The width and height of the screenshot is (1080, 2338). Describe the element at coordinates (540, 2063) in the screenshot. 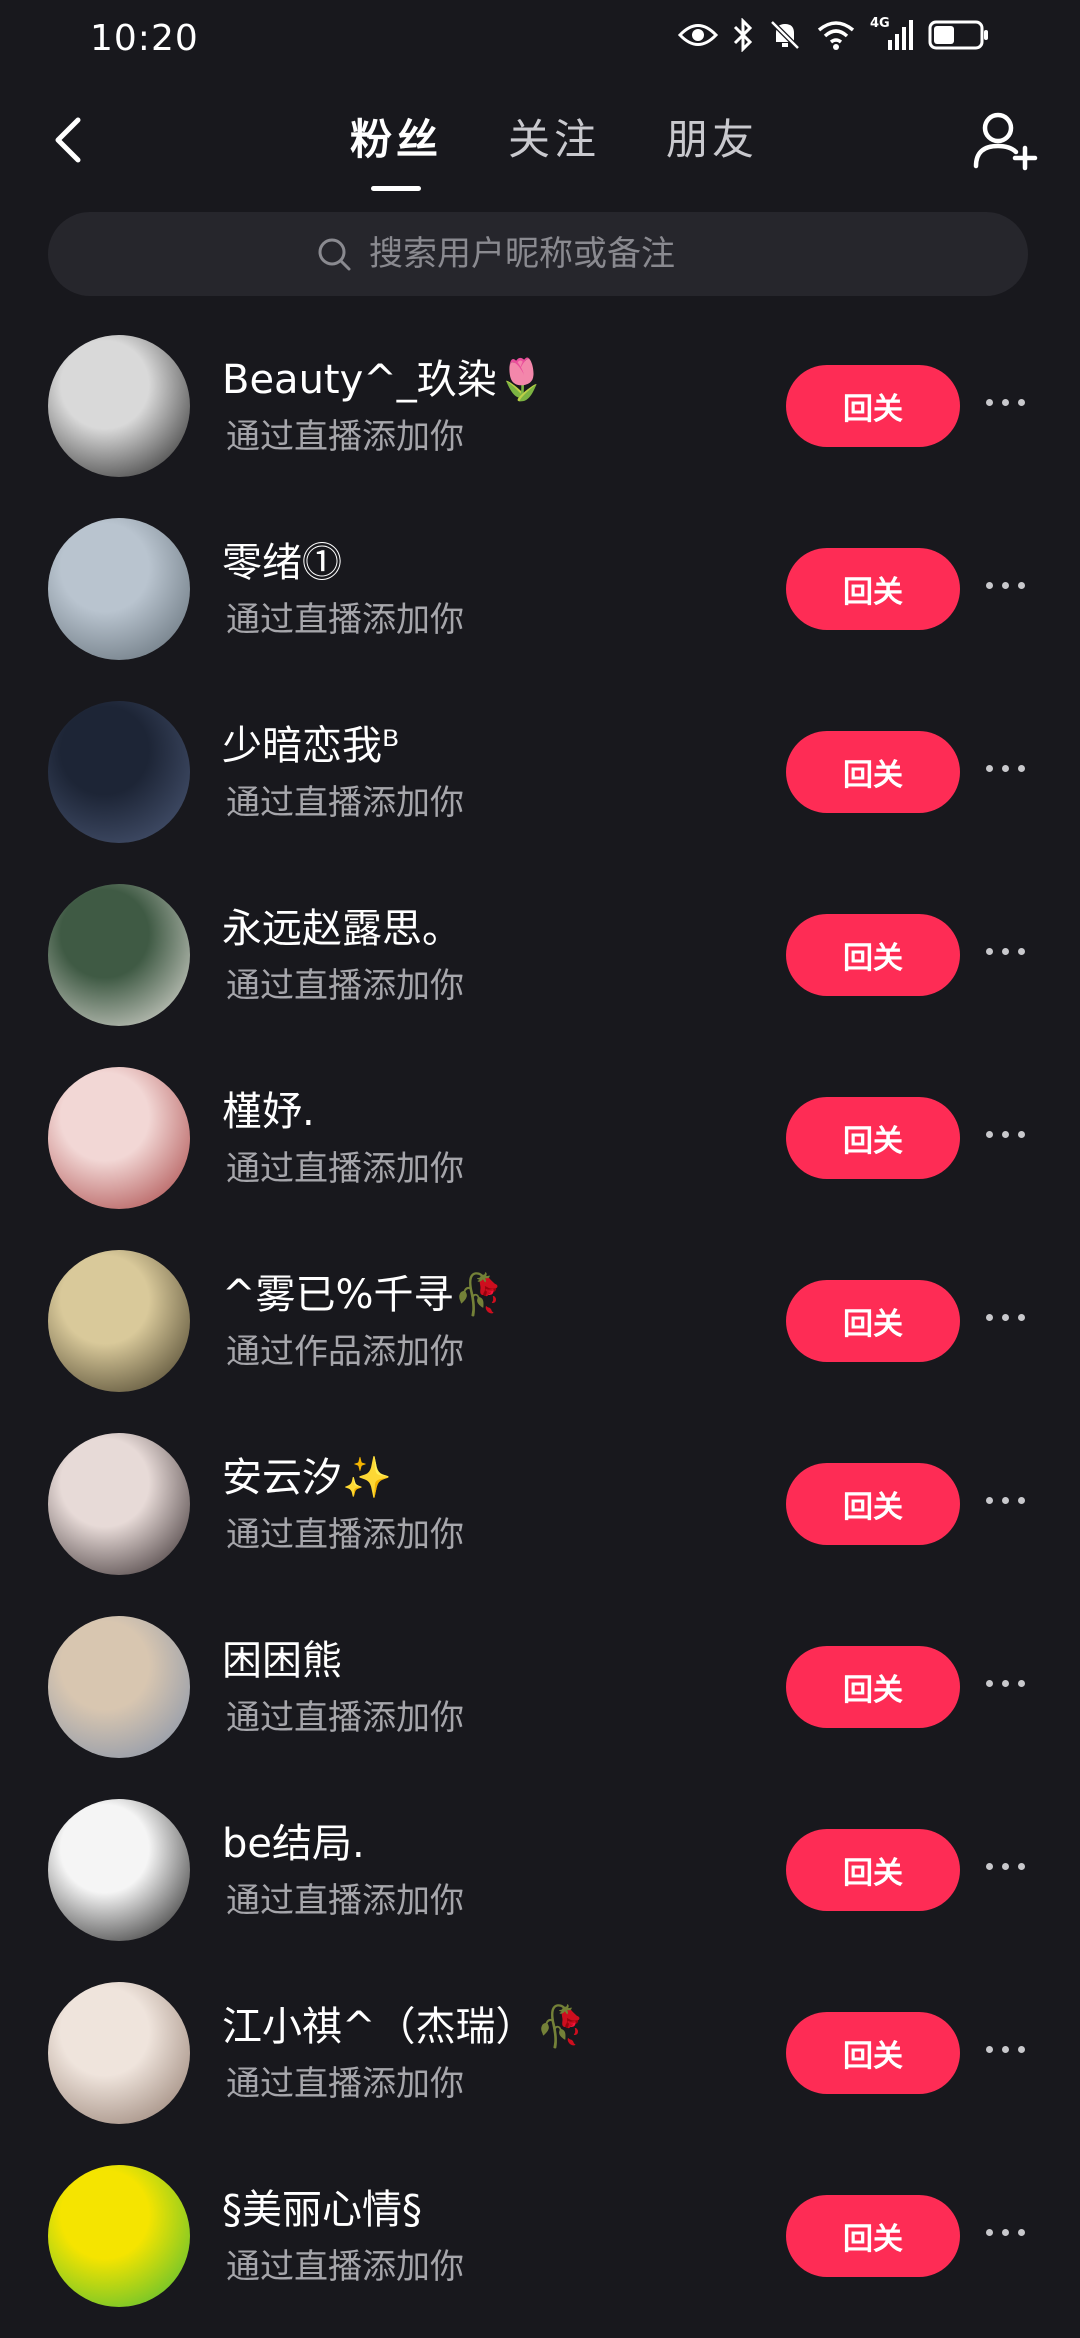

I see `follower-row: 江小祺^（杰瑞）🥀 通过直播添加你 回关` at that location.